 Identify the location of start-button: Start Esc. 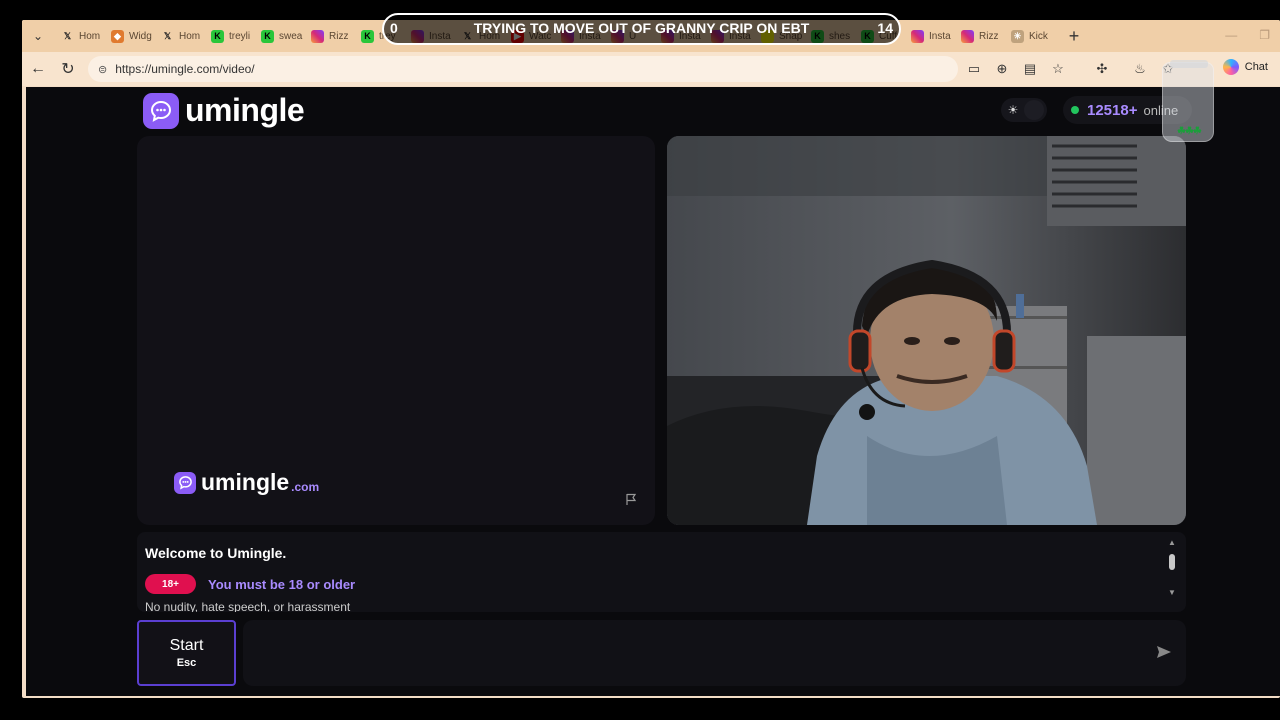
(186, 653).